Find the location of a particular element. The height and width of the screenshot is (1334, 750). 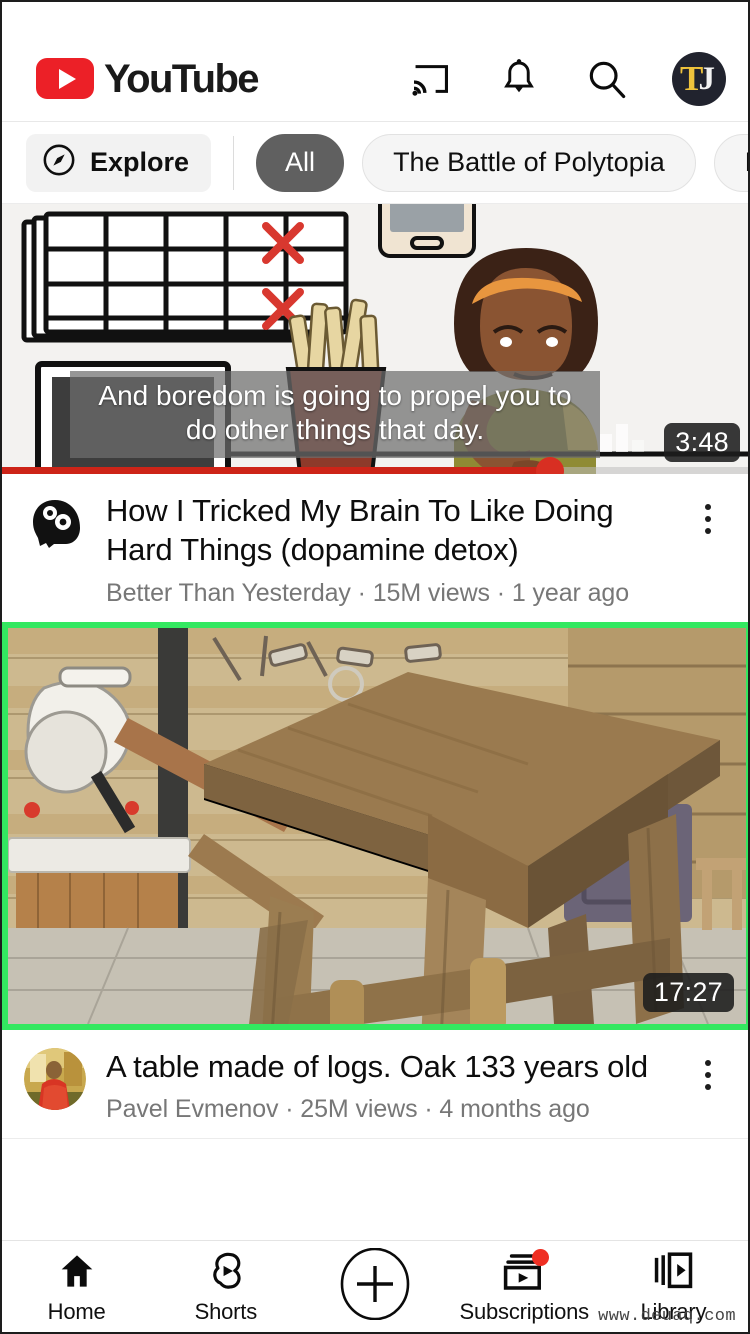

nav-item-subscriptions: Subscriptions is located at coordinates (524, 1286).